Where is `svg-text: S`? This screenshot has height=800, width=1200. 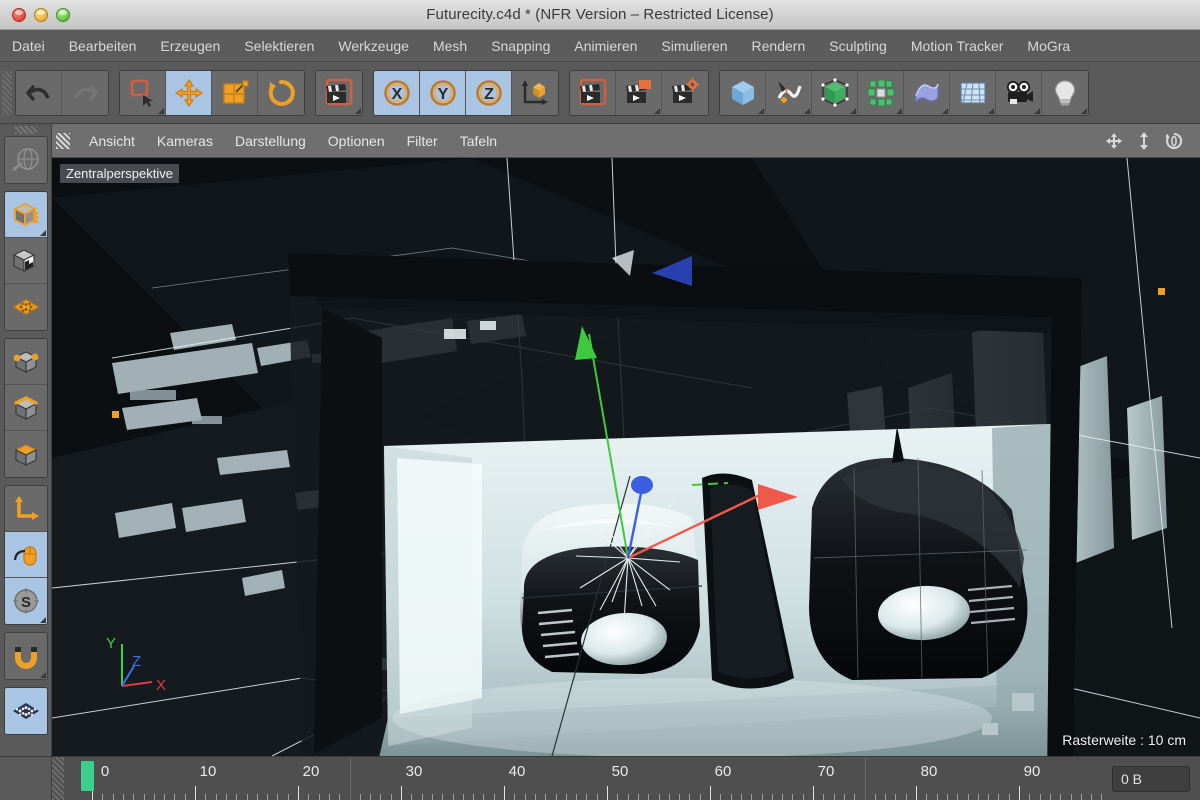 svg-text: S is located at coordinates (25, 602).